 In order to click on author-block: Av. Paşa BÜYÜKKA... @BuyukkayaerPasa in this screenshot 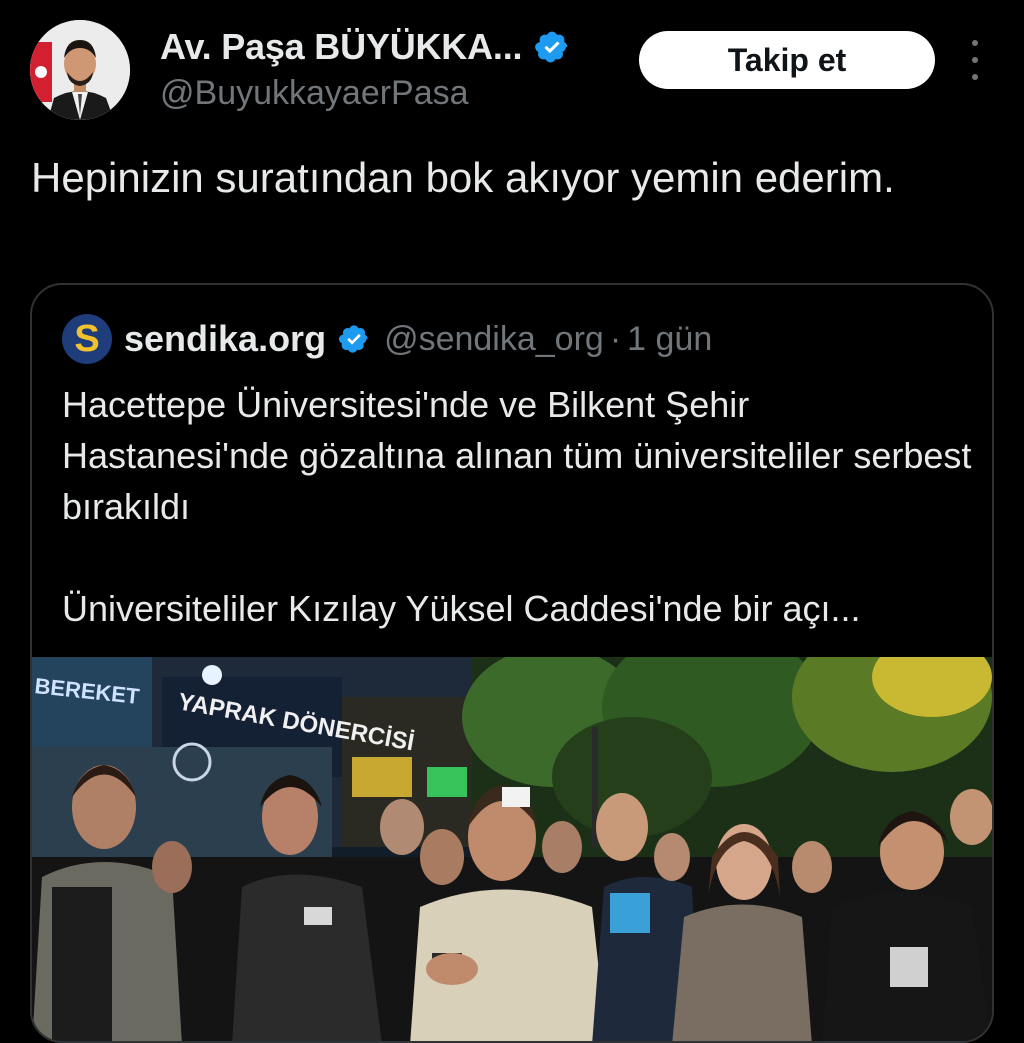, I will do `click(365, 68)`.